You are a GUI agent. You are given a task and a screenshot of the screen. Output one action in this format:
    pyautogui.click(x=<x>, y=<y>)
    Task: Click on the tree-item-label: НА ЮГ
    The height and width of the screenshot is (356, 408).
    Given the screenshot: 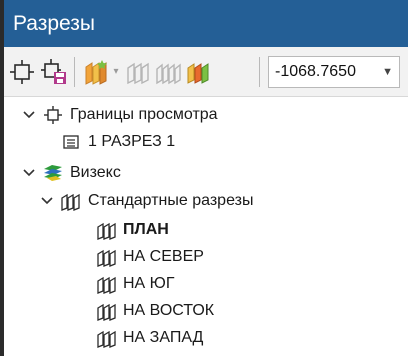 What is the action you would take?
    pyautogui.click(x=149, y=283)
    